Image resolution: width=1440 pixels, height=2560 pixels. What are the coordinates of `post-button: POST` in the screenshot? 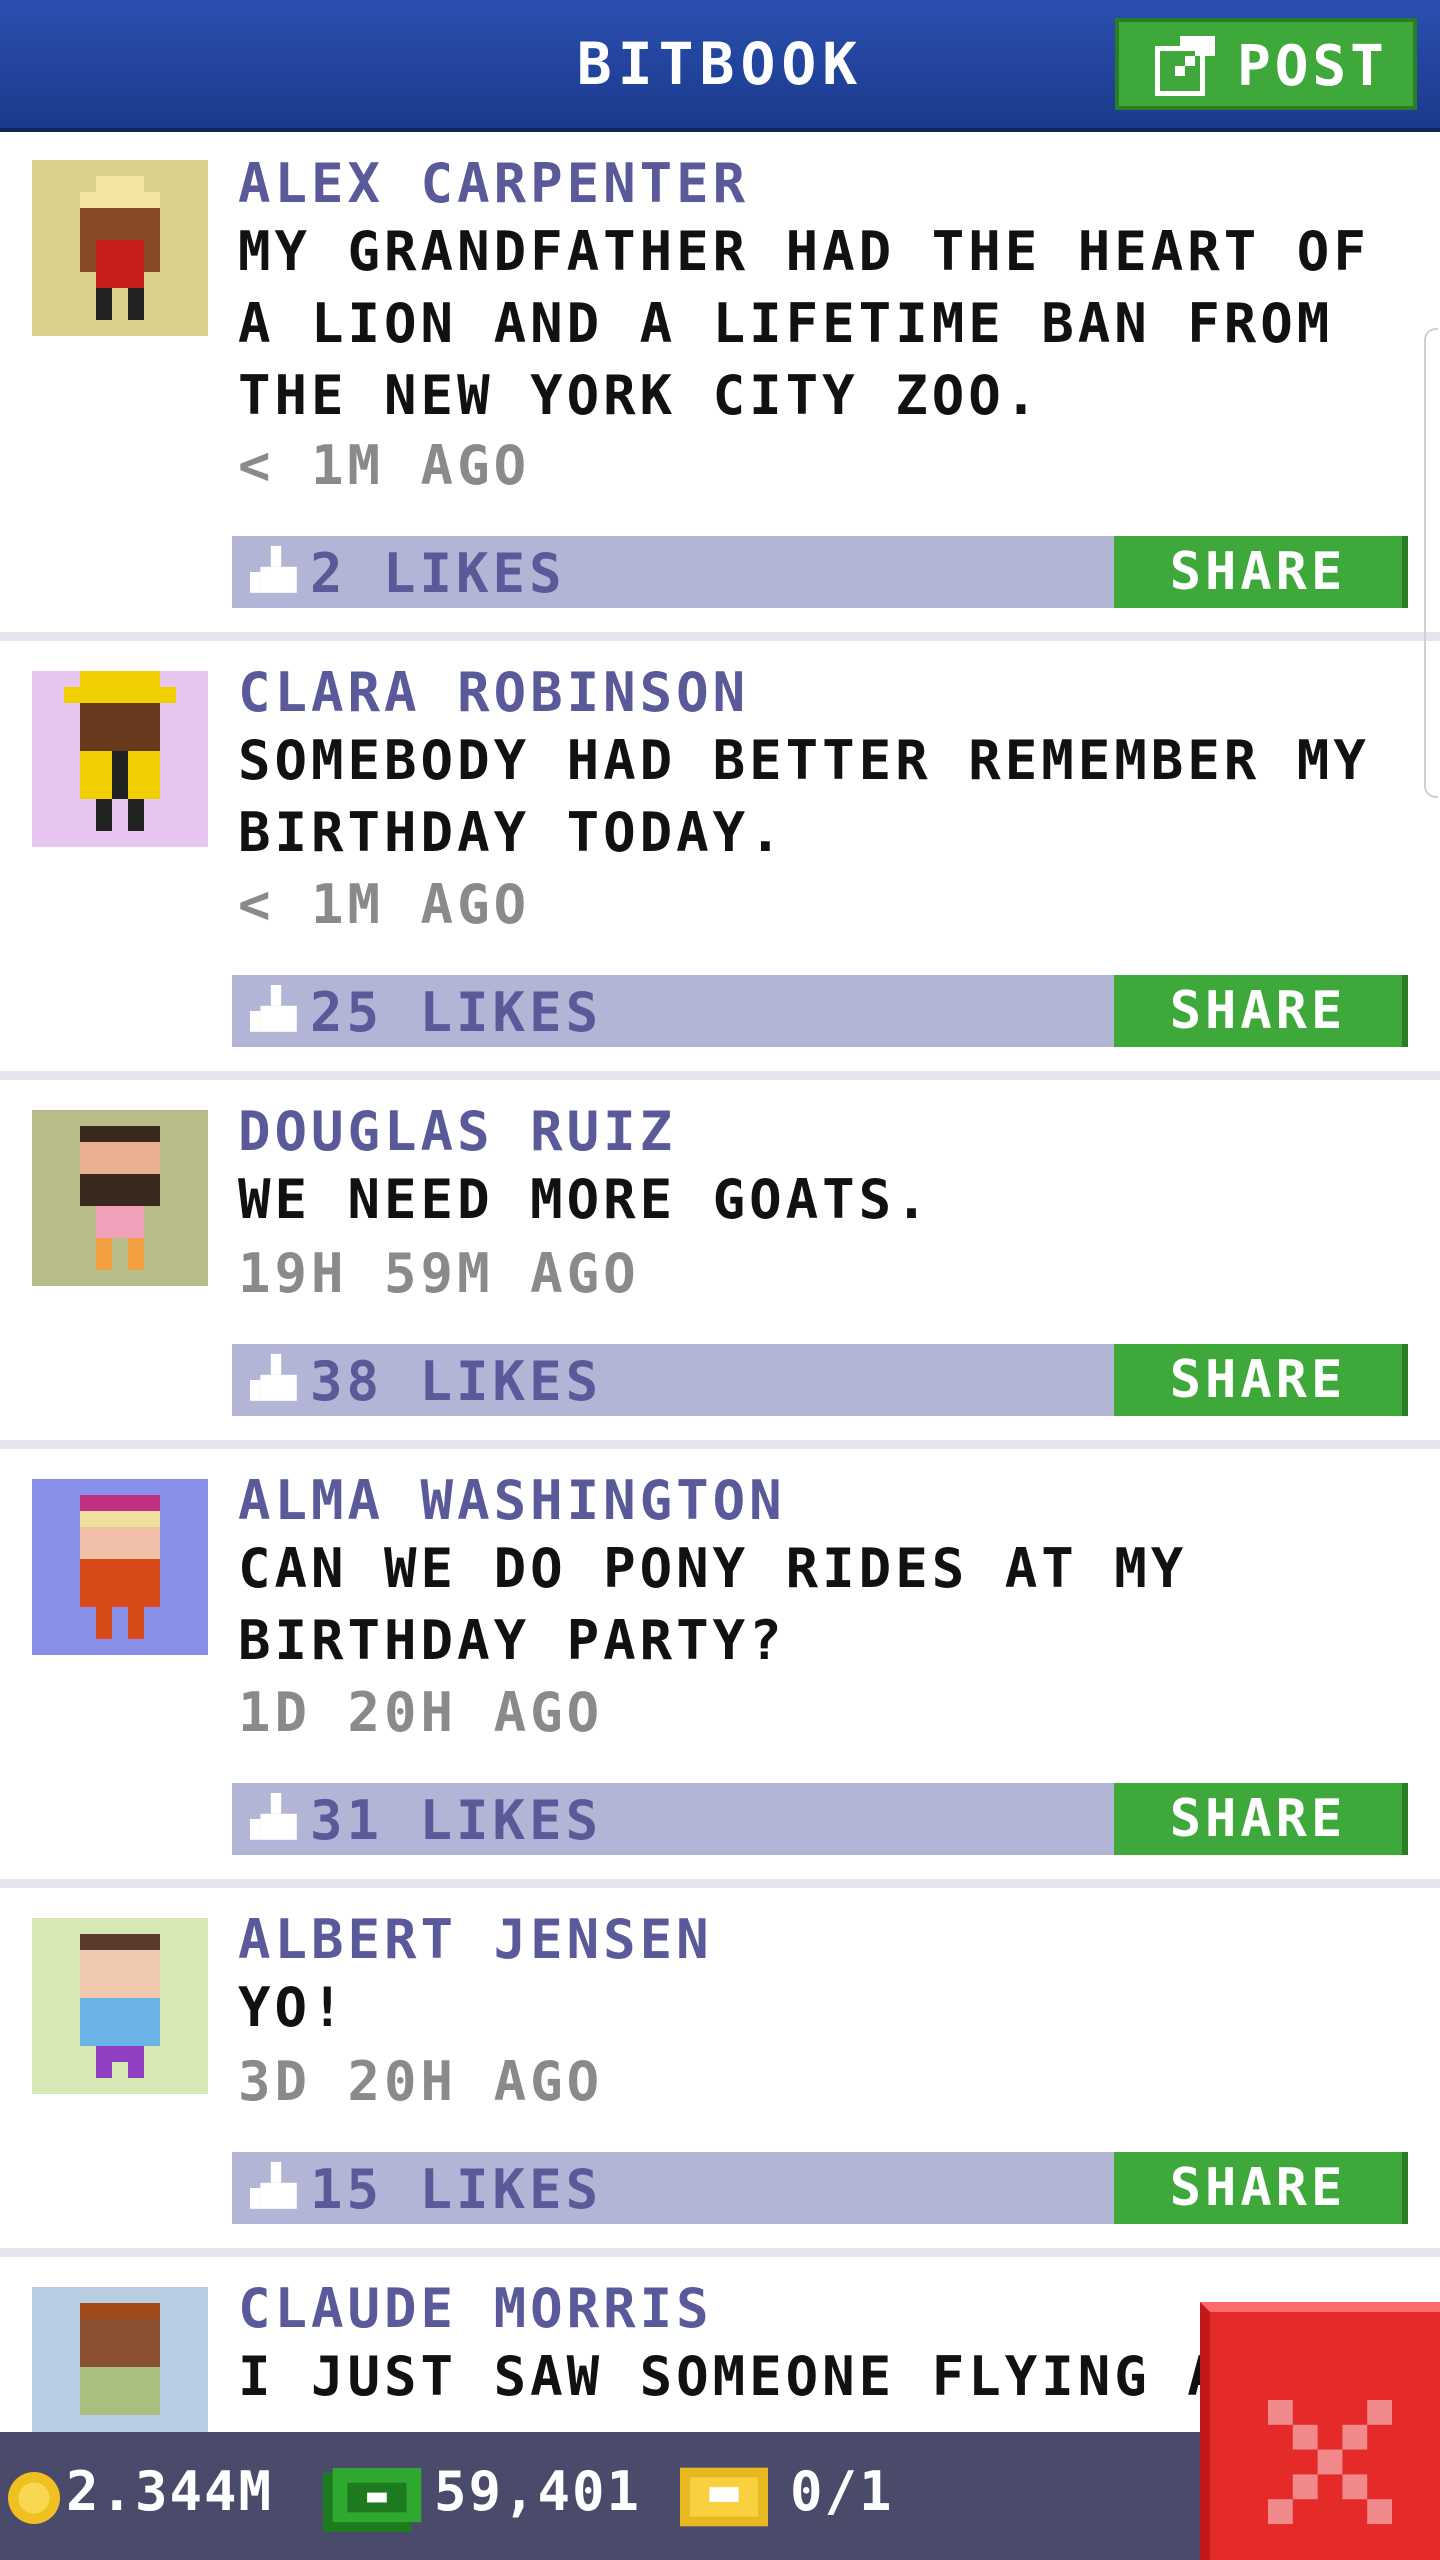 It's located at (1266, 64).